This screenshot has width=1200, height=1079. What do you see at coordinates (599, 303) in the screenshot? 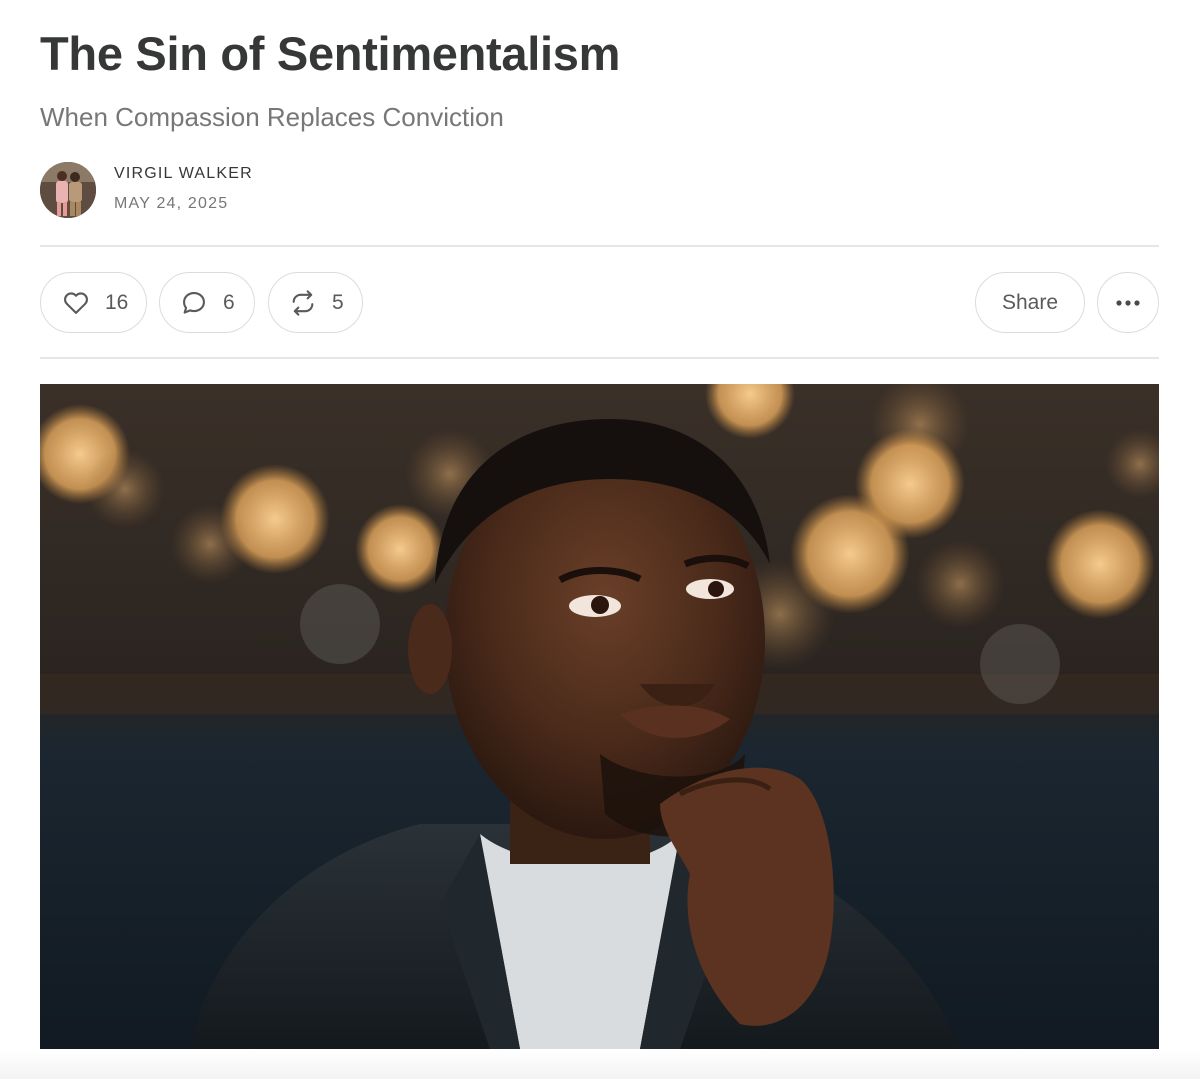
I see `post-actions: 16 6 5 Share` at bounding box center [599, 303].